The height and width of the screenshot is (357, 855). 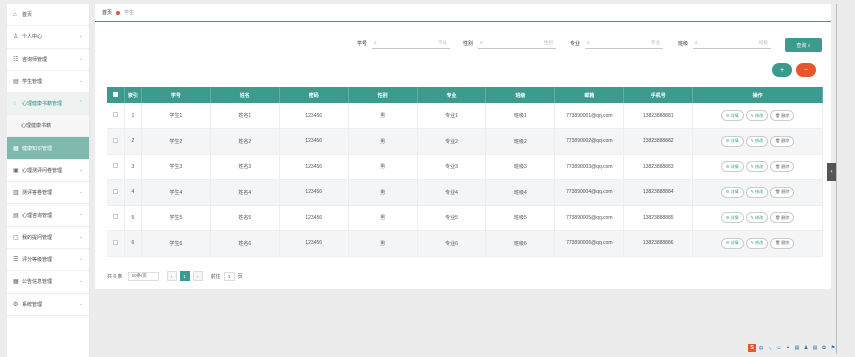 What do you see at coordinates (48, 126) in the screenshot?
I see `sidebar-item-5: 心理健康书籍` at bounding box center [48, 126].